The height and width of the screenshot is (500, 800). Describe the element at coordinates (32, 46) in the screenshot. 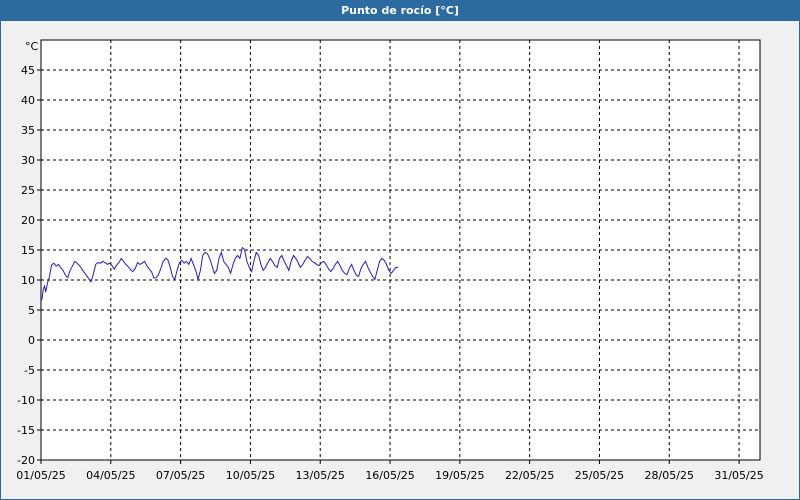

I see `y-axis-label: °C` at that location.